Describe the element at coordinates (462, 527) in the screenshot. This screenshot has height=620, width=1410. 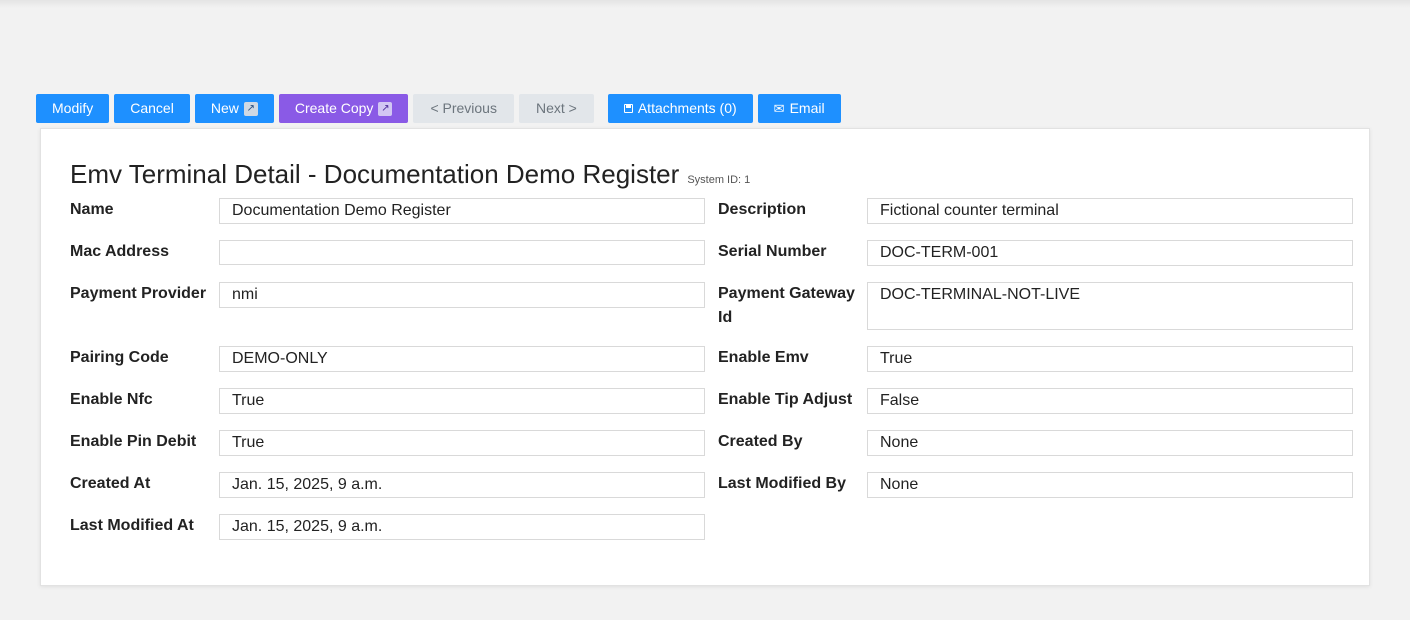
I see `last-modified-at-field: Jan. 15, 2025, 9 a.m.` at that location.